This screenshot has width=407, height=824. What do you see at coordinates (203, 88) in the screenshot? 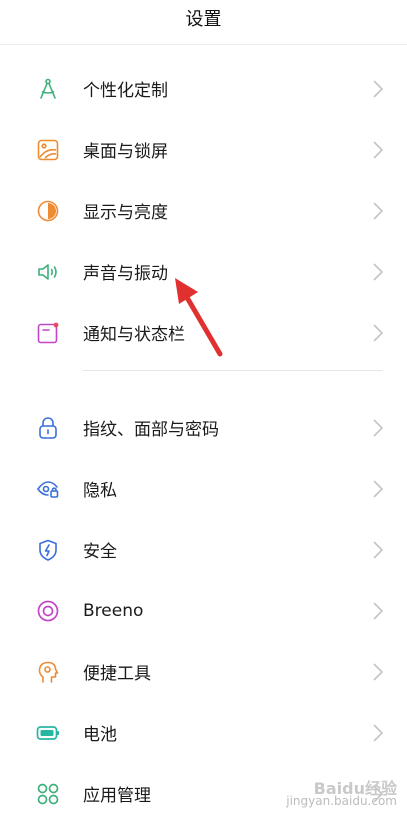
I see `settings-item-personalization: 个性化定制` at bounding box center [203, 88].